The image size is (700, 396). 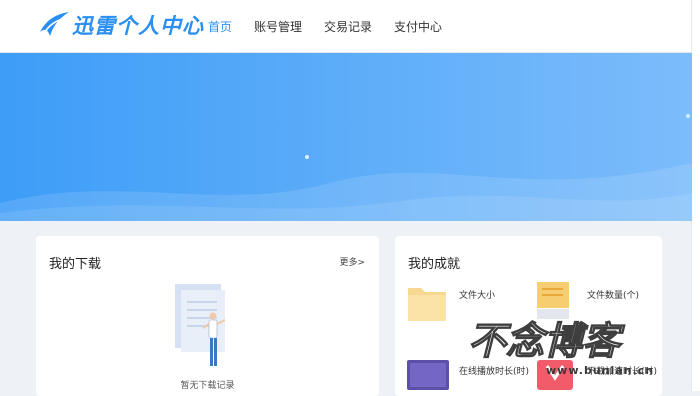 I want to click on watermark-logo: 不念博客, so click(x=547, y=340).